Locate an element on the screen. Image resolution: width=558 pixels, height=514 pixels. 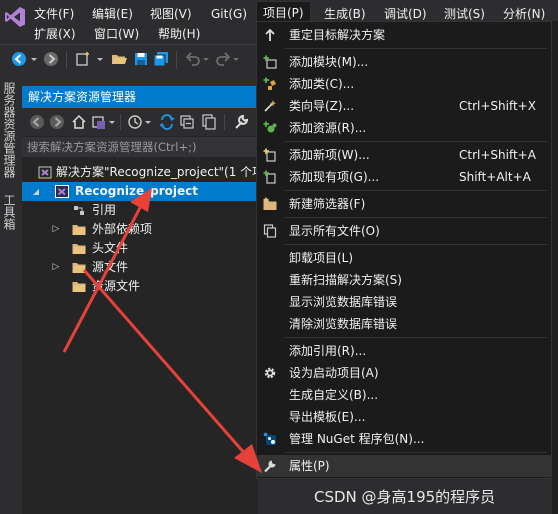
tree-item-label: 资源文件 is located at coordinates (116, 286).